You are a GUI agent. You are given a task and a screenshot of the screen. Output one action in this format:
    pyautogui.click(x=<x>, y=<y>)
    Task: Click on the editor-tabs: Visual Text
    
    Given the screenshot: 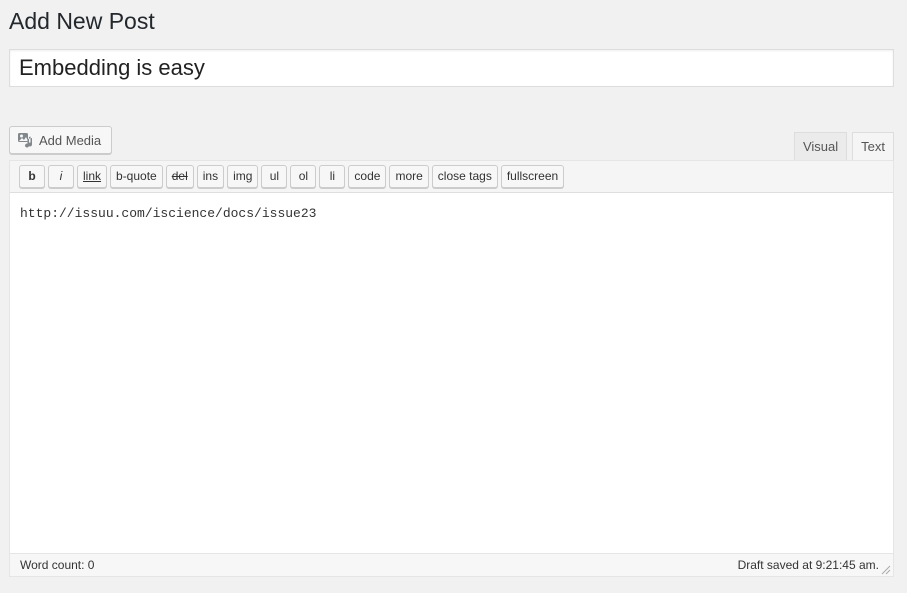 What is the action you would take?
    pyautogui.click(x=843, y=146)
    